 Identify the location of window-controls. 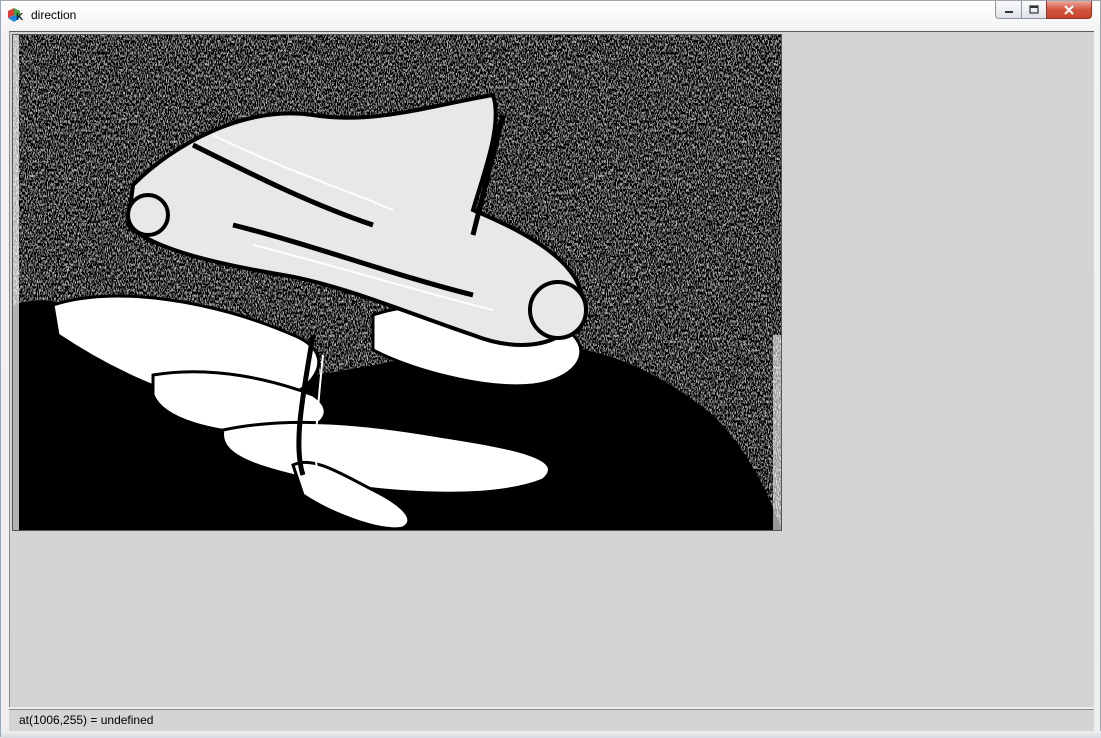
(1043, 11).